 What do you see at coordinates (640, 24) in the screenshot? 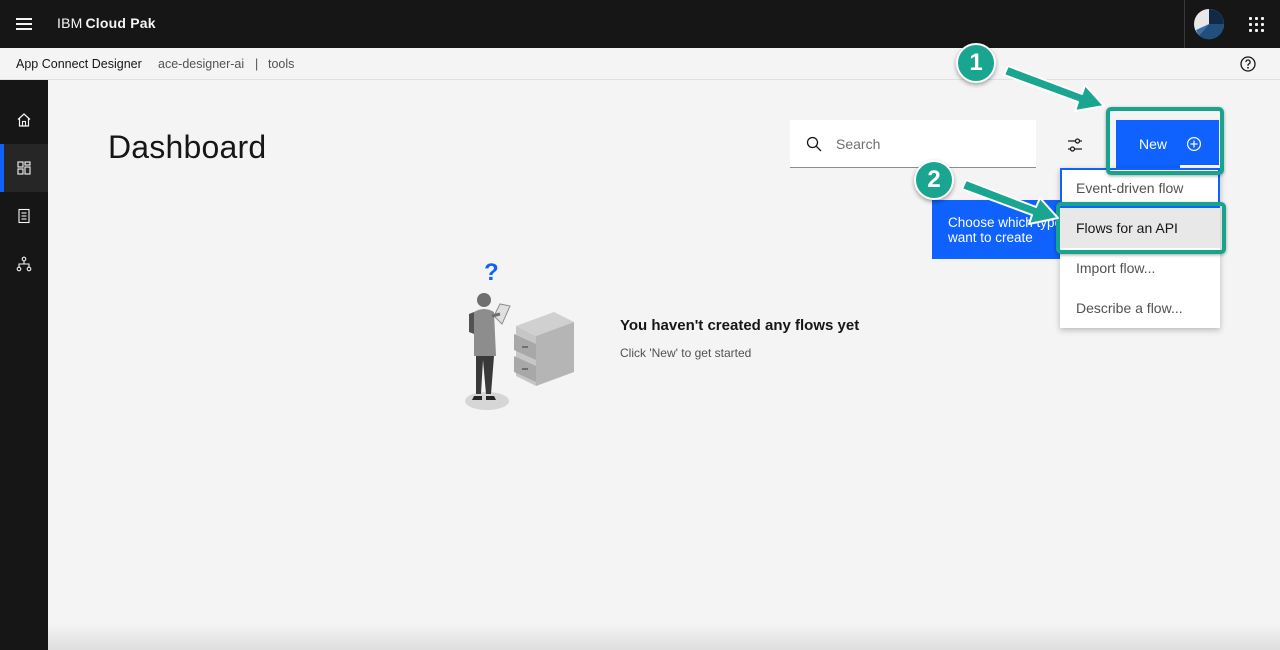
I see `top-header: IBM Cloud Pak` at bounding box center [640, 24].